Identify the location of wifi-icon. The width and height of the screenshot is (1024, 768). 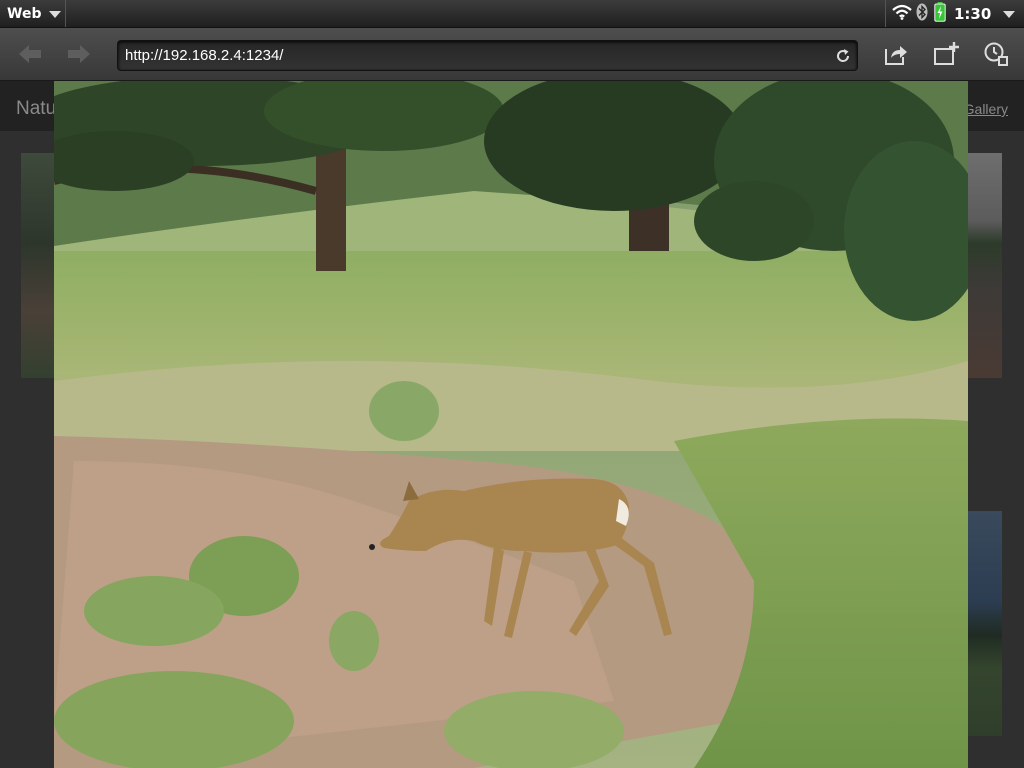
(902, 14).